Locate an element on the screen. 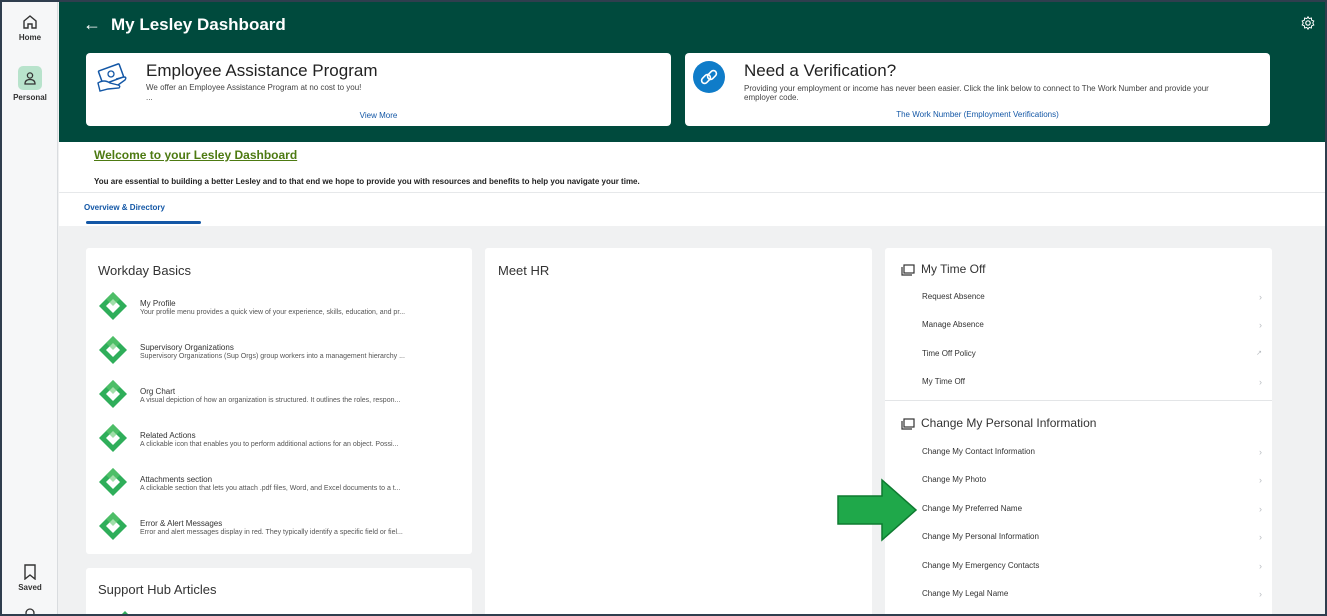  time-off-item-label: Manage Absence is located at coordinates (953, 324).